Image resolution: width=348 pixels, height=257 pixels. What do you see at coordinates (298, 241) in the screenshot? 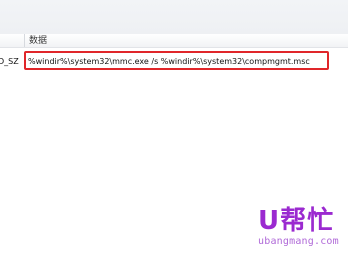
I see `logo-site: ubangmang.com` at bounding box center [298, 241].